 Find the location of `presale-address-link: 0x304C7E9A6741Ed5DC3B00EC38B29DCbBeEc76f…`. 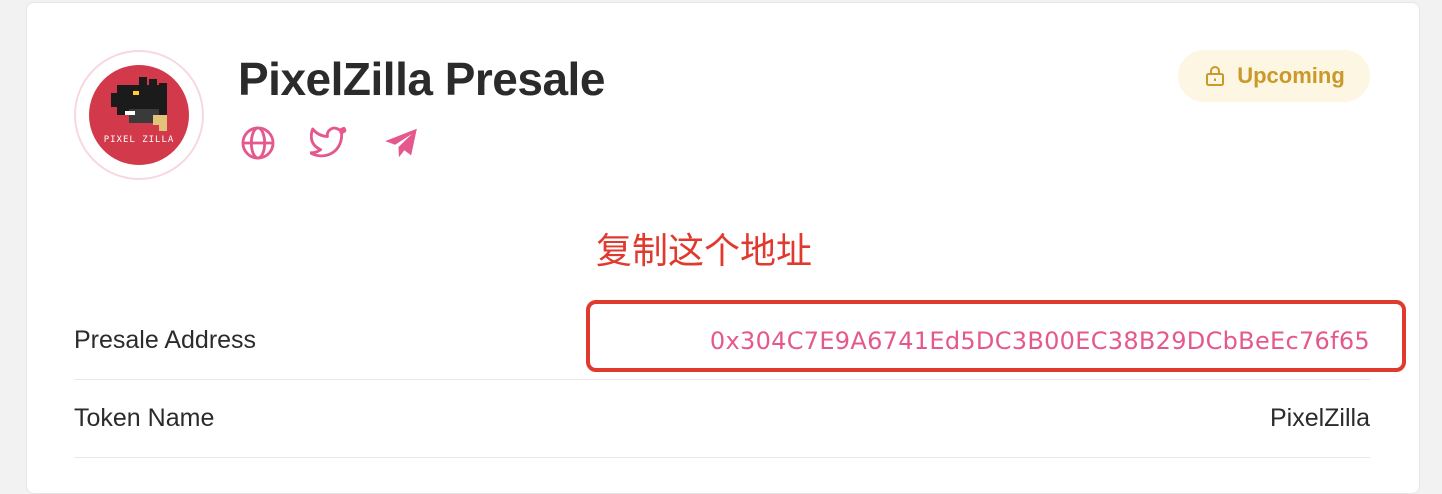

presale-address-link: 0x304C7E9A6741Ed5DC3B00EC38B29DCbBeEc76f… is located at coordinates (1040, 341).